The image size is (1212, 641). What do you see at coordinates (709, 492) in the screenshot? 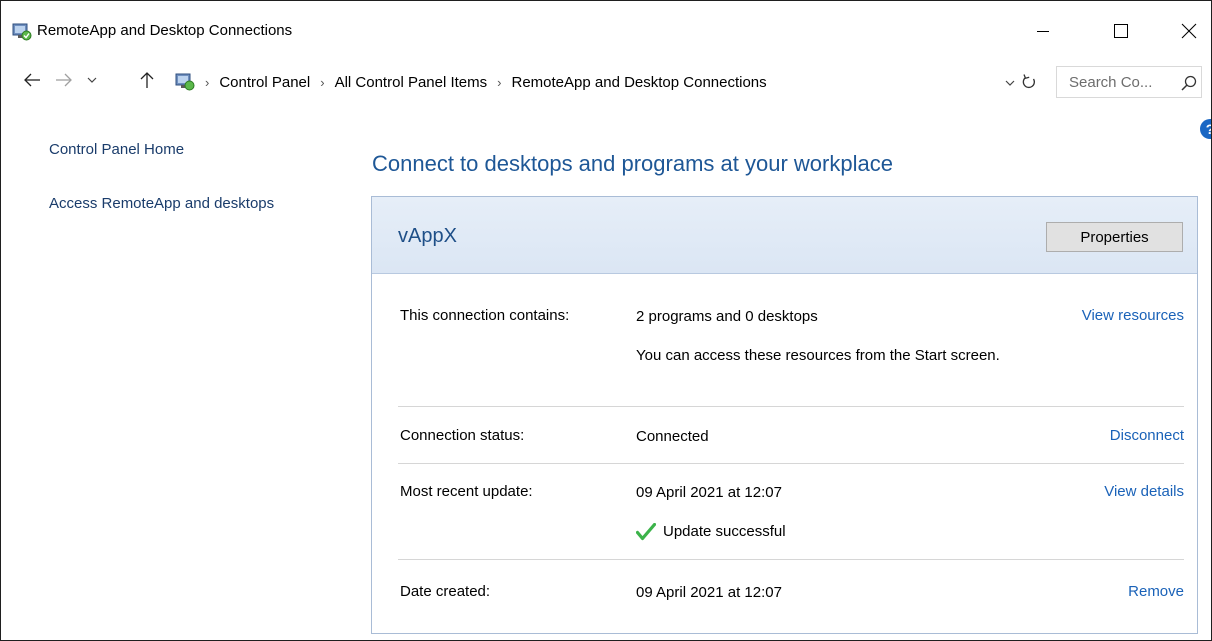
I see `update-value: 09 April 2021 at 12:07` at bounding box center [709, 492].